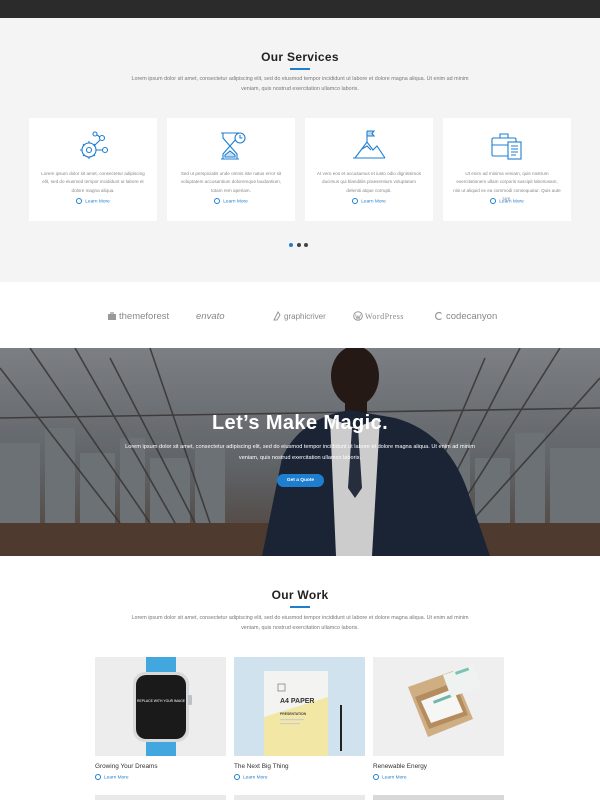 The width and height of the screenshot is (600, 800). Describe the element at coordinates (444, 701) in the screenshot. I see `business-card-box-image` at that location.